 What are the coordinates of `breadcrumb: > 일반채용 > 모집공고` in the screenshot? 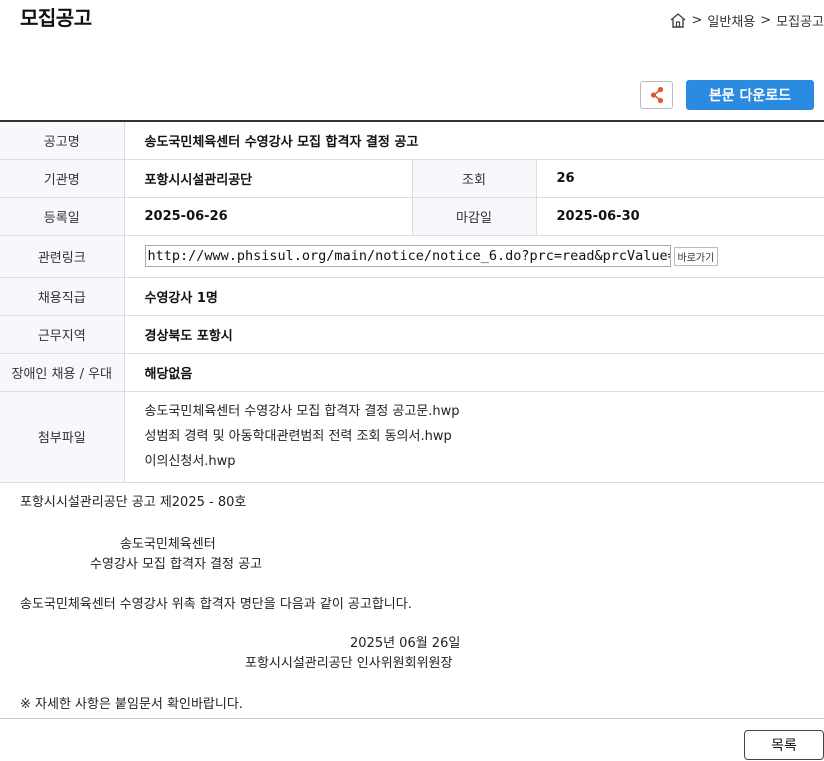 It's located at (746, 20).